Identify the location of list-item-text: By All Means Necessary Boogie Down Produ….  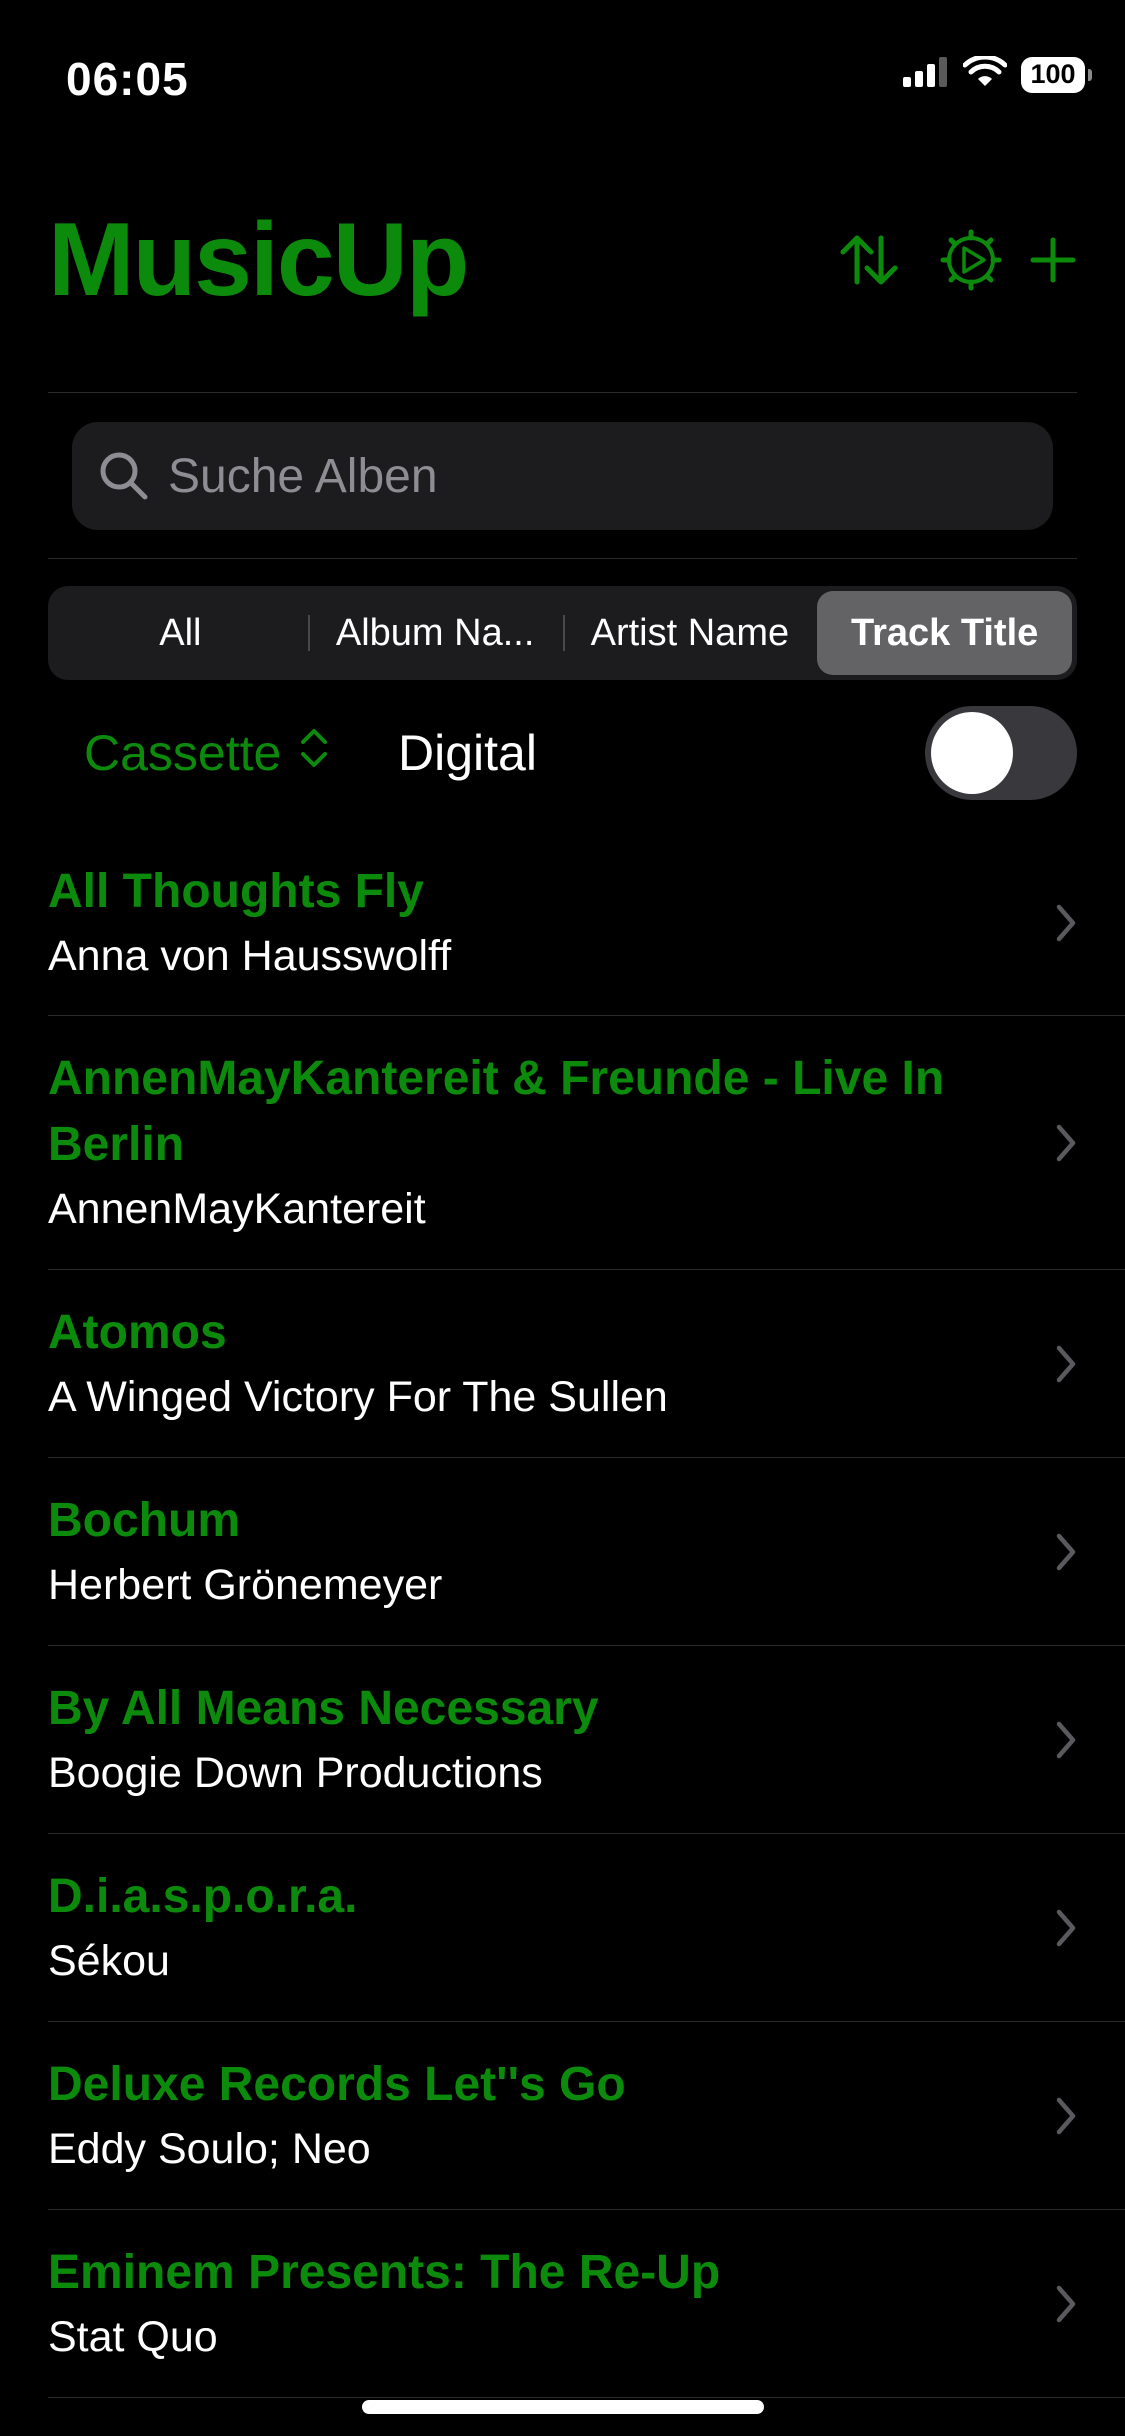
(586, 1740).